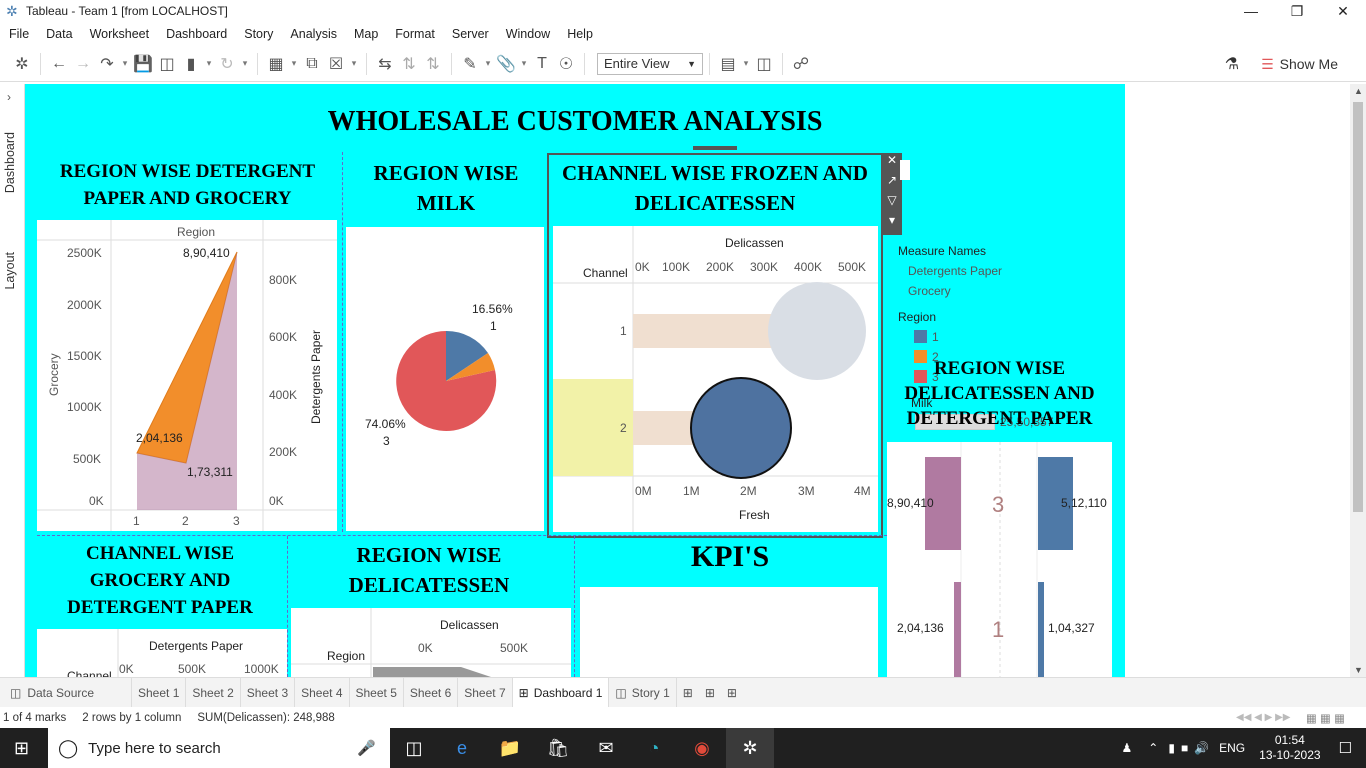 Image resolution: width=1366 pixels, height=768 pixels. I want to click on file-explorer-icon: 📁, so click(510, 748).